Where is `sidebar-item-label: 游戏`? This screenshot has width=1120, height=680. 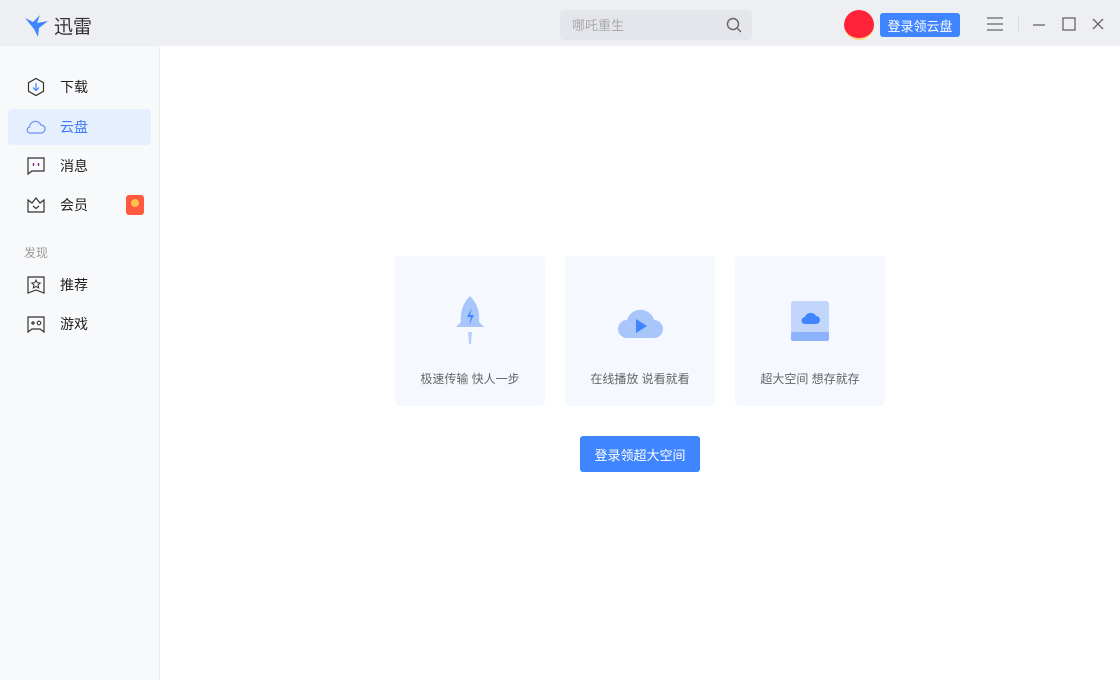 sidebar-item-label: 游戏 is located at coordinates (74, 324).